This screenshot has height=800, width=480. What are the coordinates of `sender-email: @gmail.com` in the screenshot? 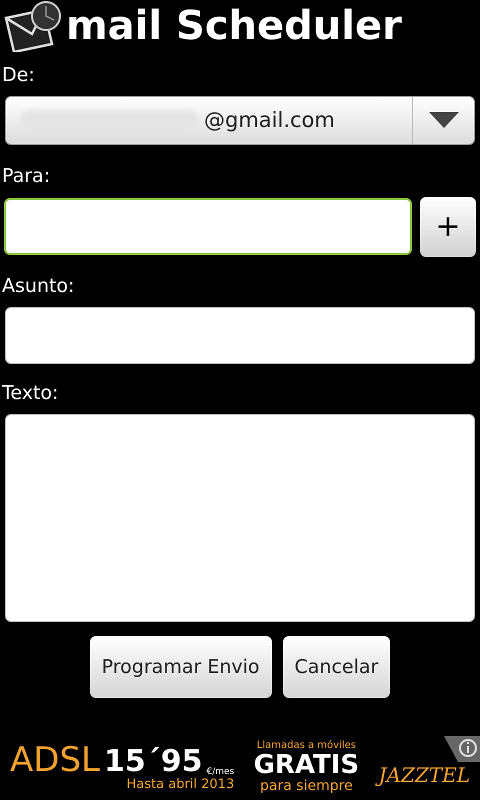 It's located at (269, 120).